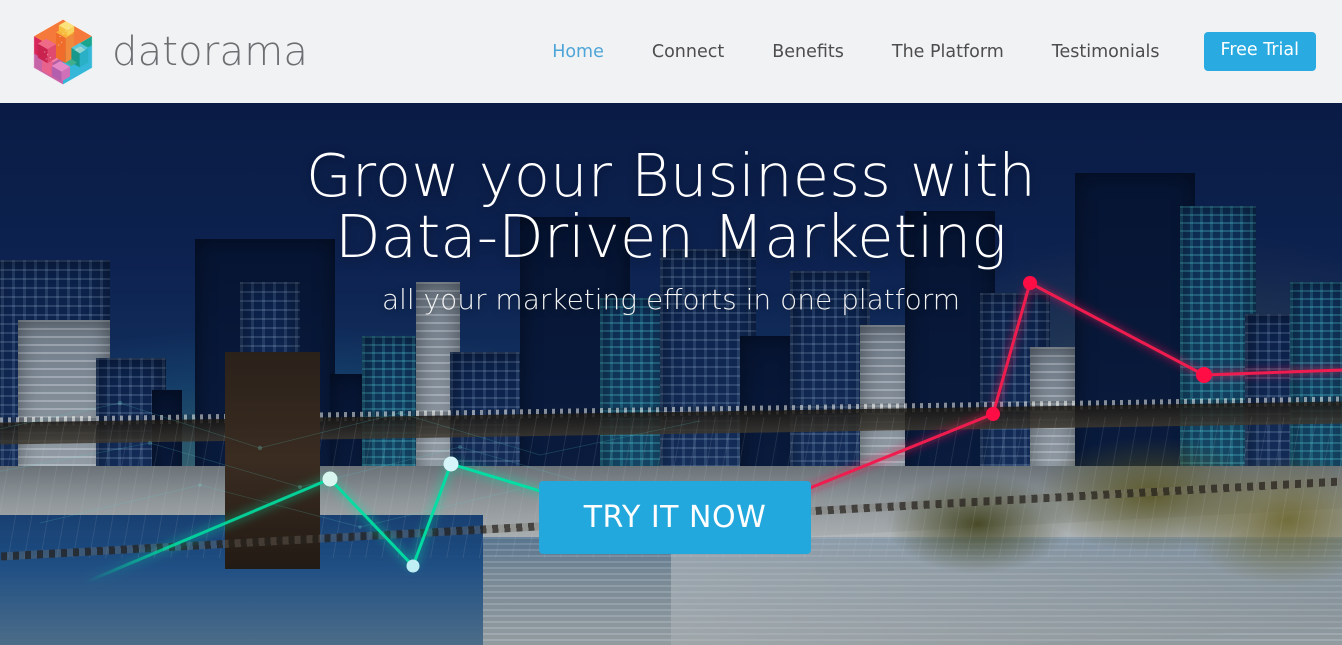  I want to click on nav-item-testimonials: Testimonials, so click(1106, 52).